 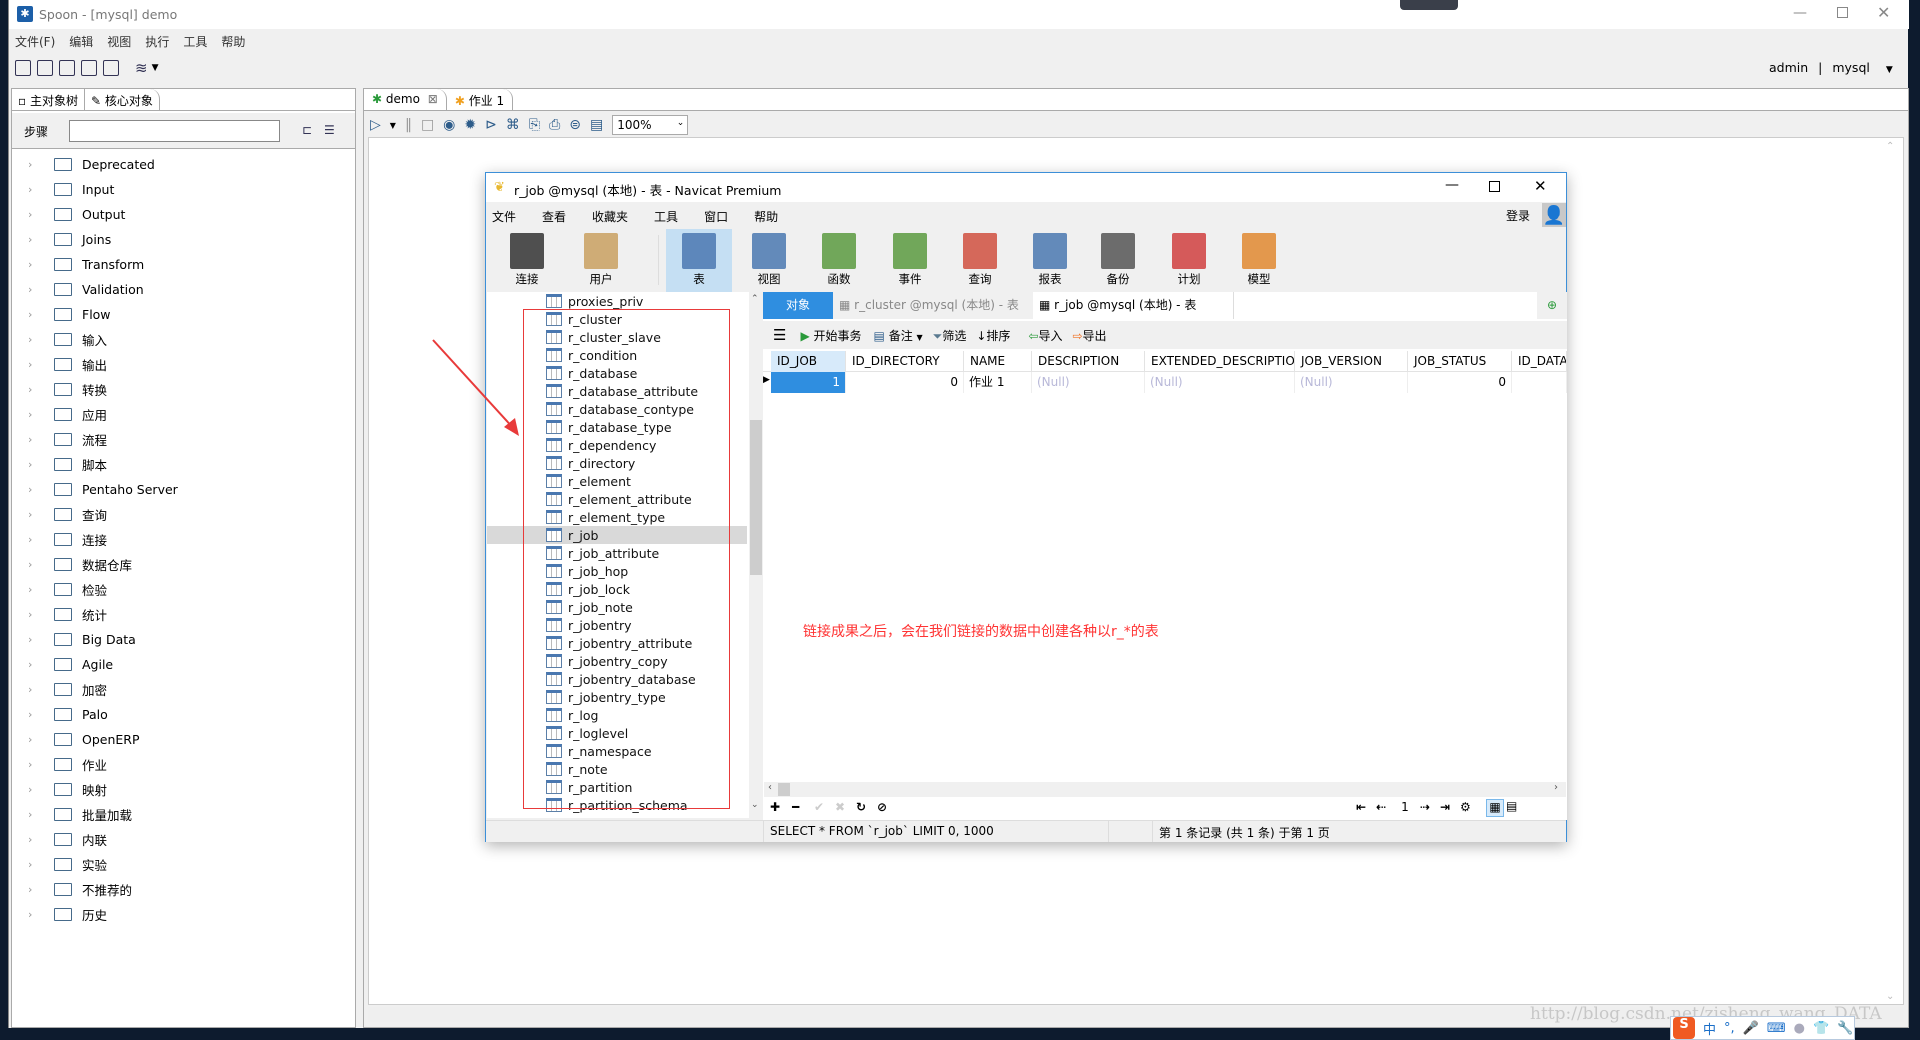 I want to click on tree-folder: › 数据仓库, so click(x=80, y=564).